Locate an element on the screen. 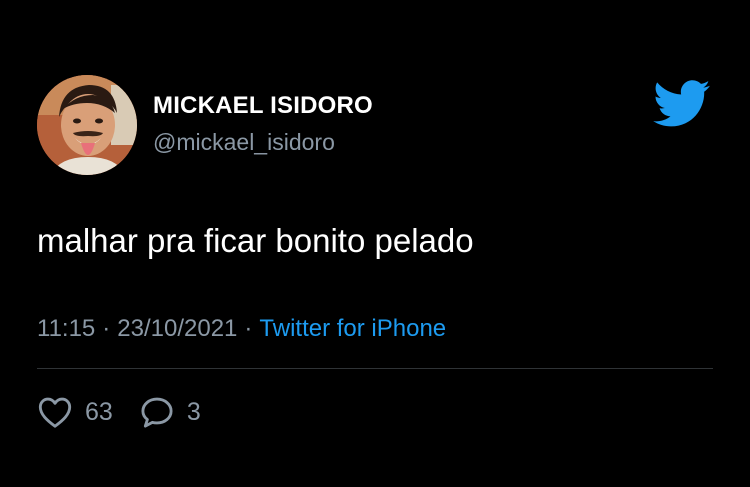  like-button: 63 is located at coordinates (75, 412).